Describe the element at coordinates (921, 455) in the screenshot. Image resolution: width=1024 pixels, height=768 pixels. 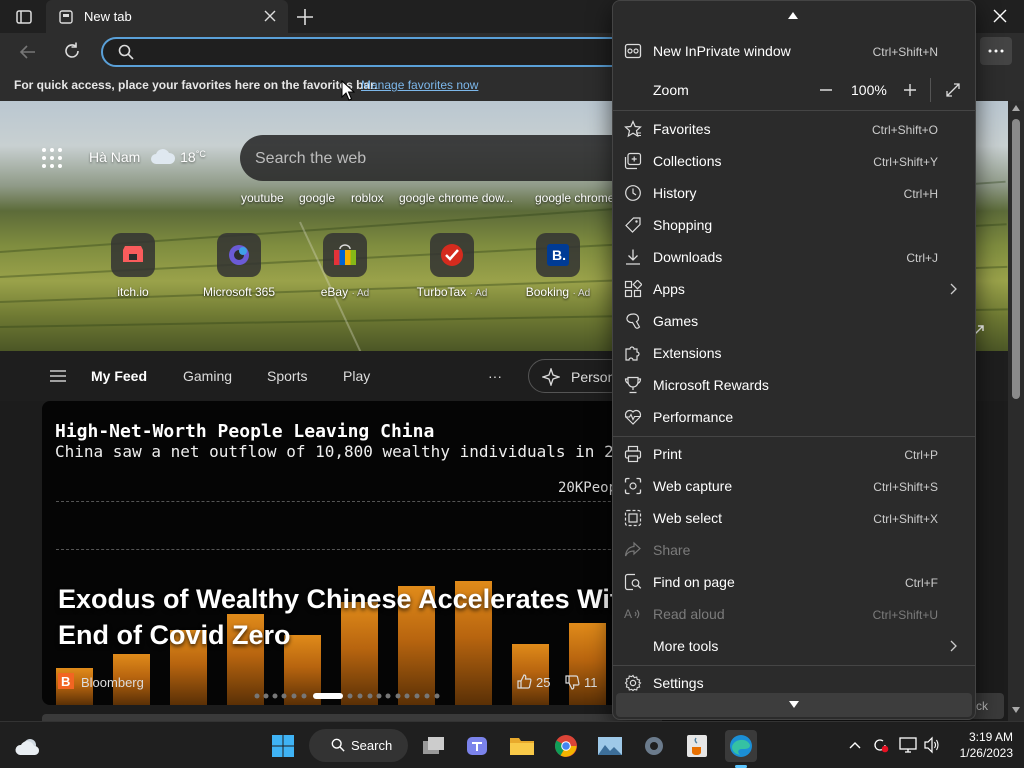
I see `menu-shortcut: Ctrl+P` at that location.